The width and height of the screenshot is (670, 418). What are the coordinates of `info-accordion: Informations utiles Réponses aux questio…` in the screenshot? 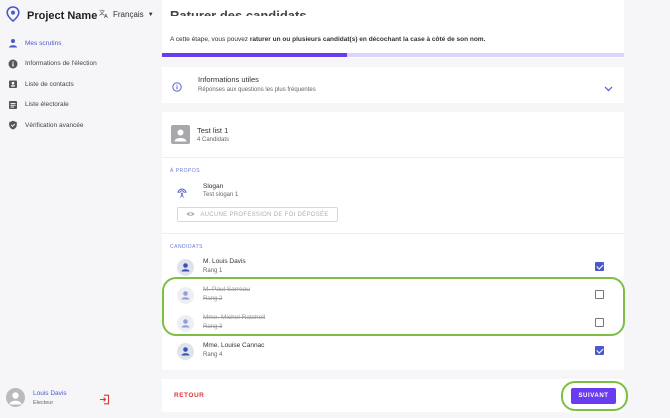 It's located at (393, 85).